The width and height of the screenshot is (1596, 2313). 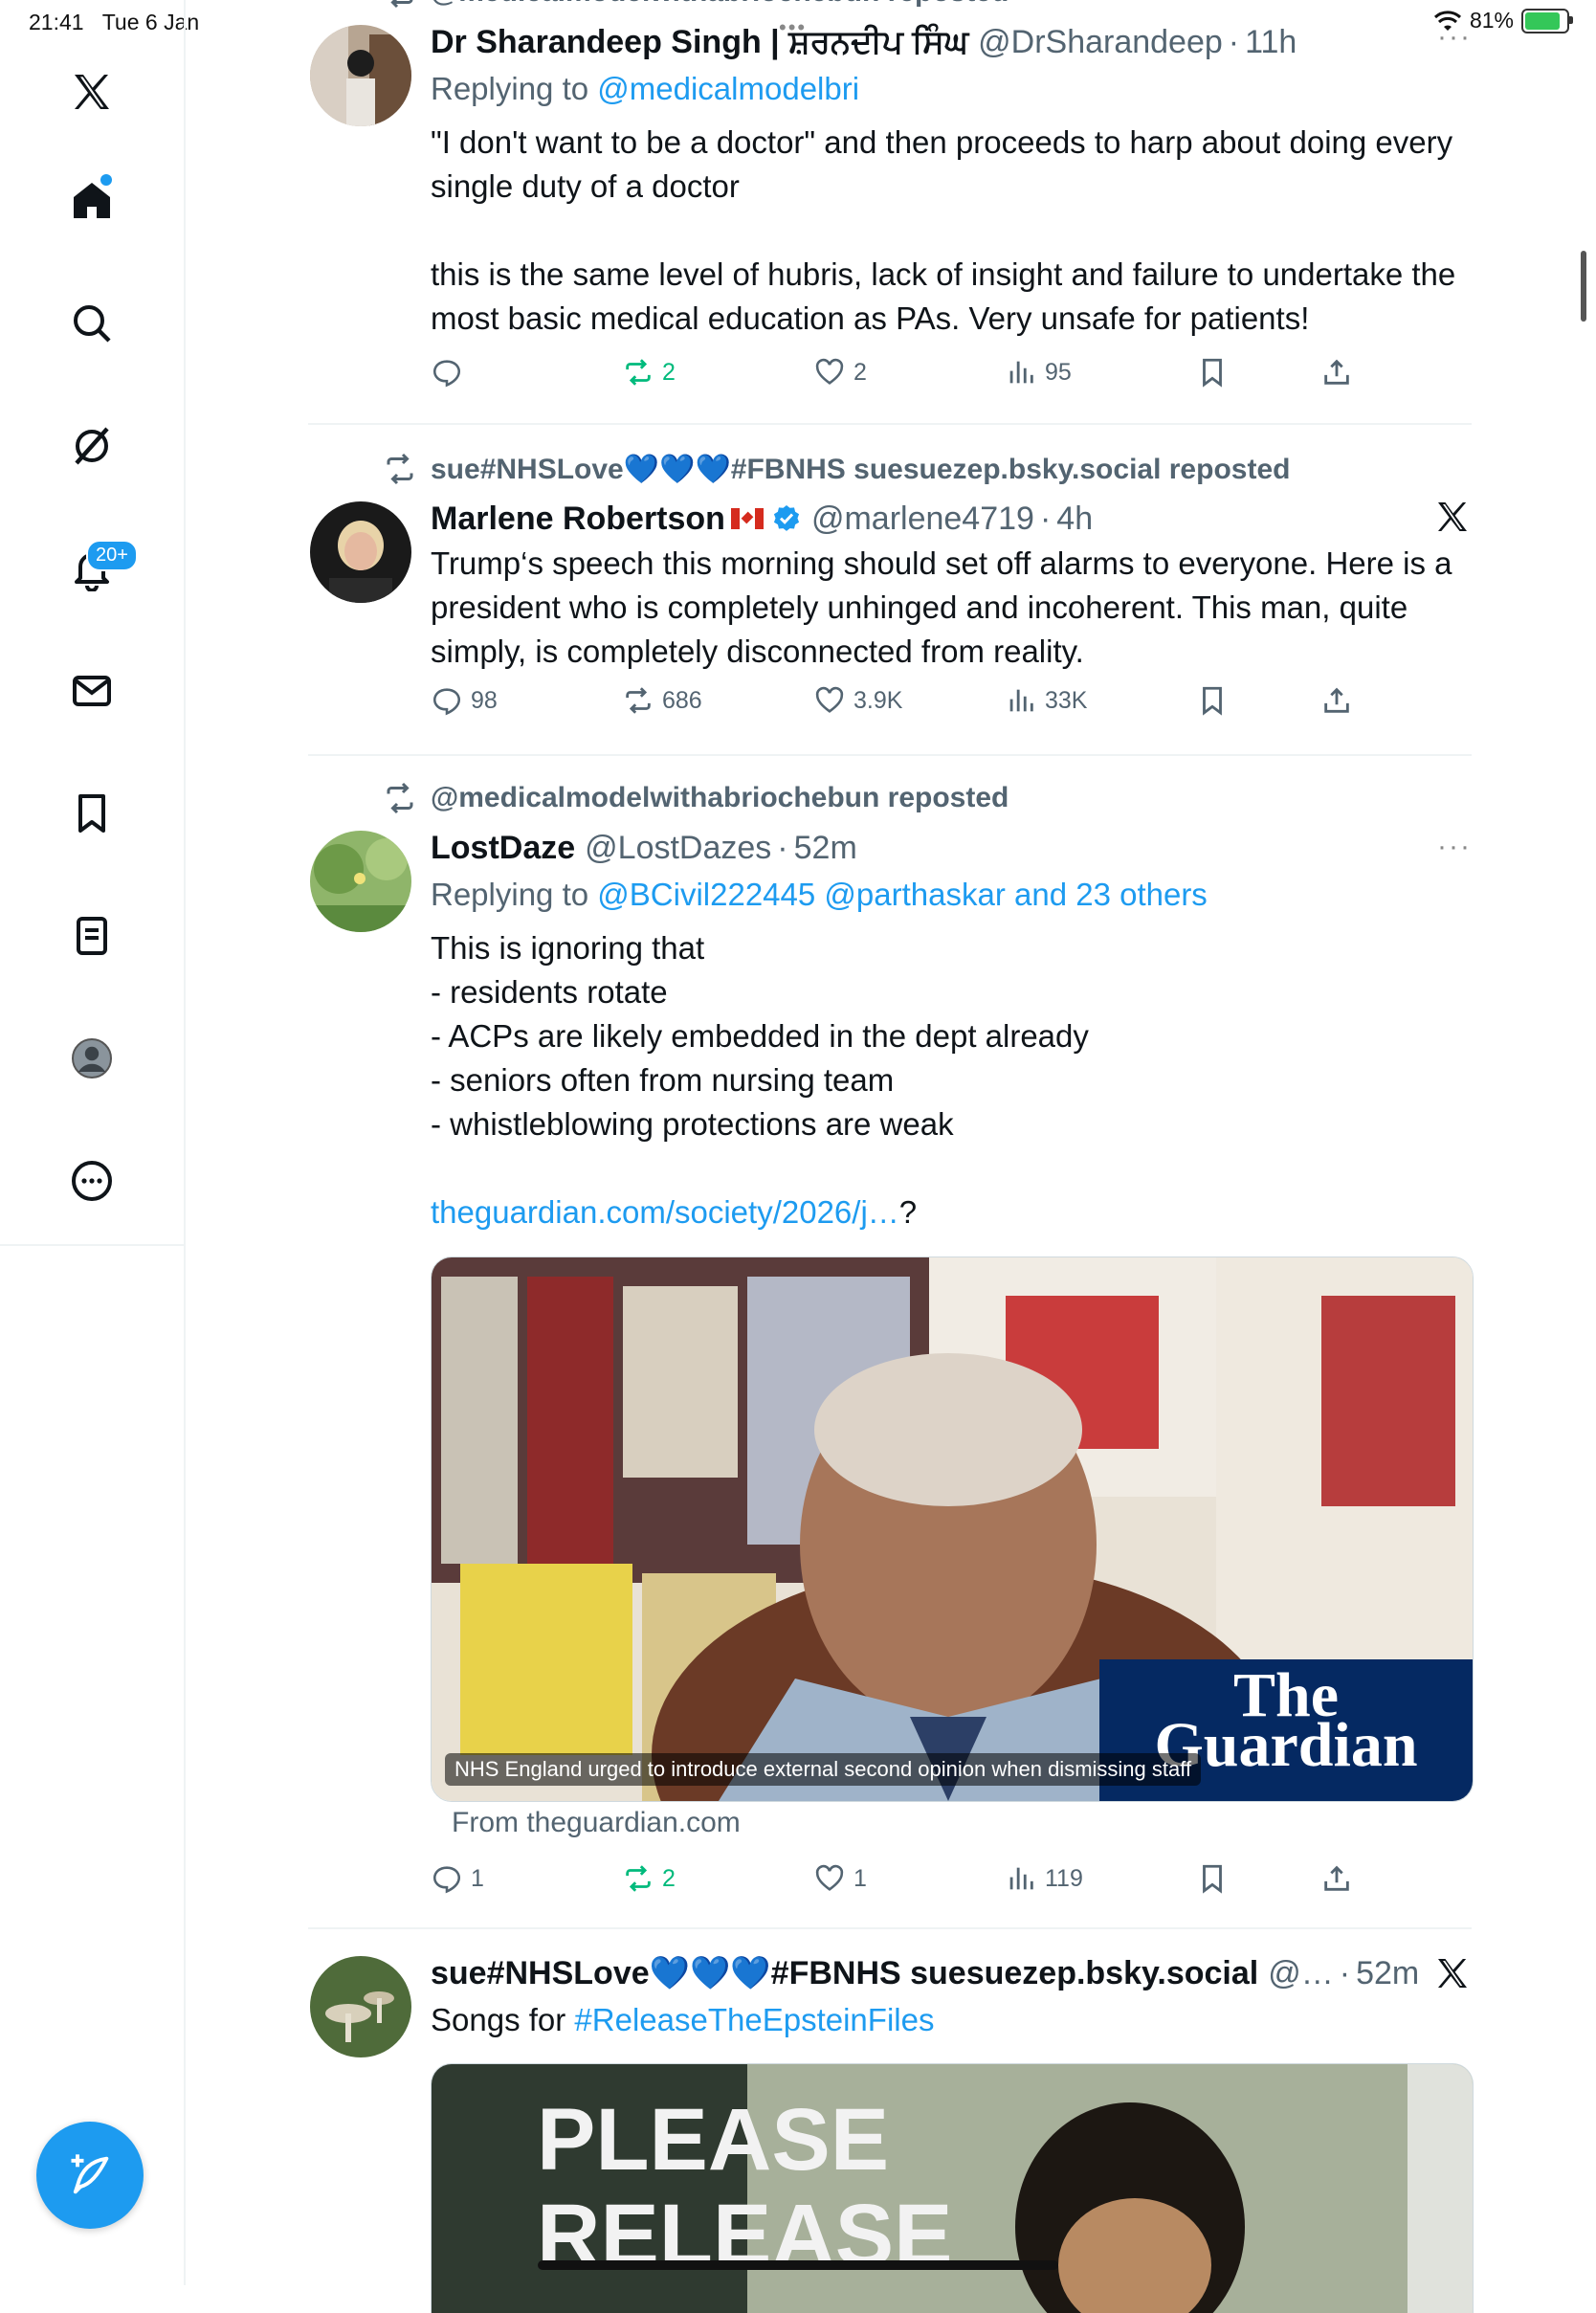 I want to click on reply-button: 1, so click(x=458, y=1879).